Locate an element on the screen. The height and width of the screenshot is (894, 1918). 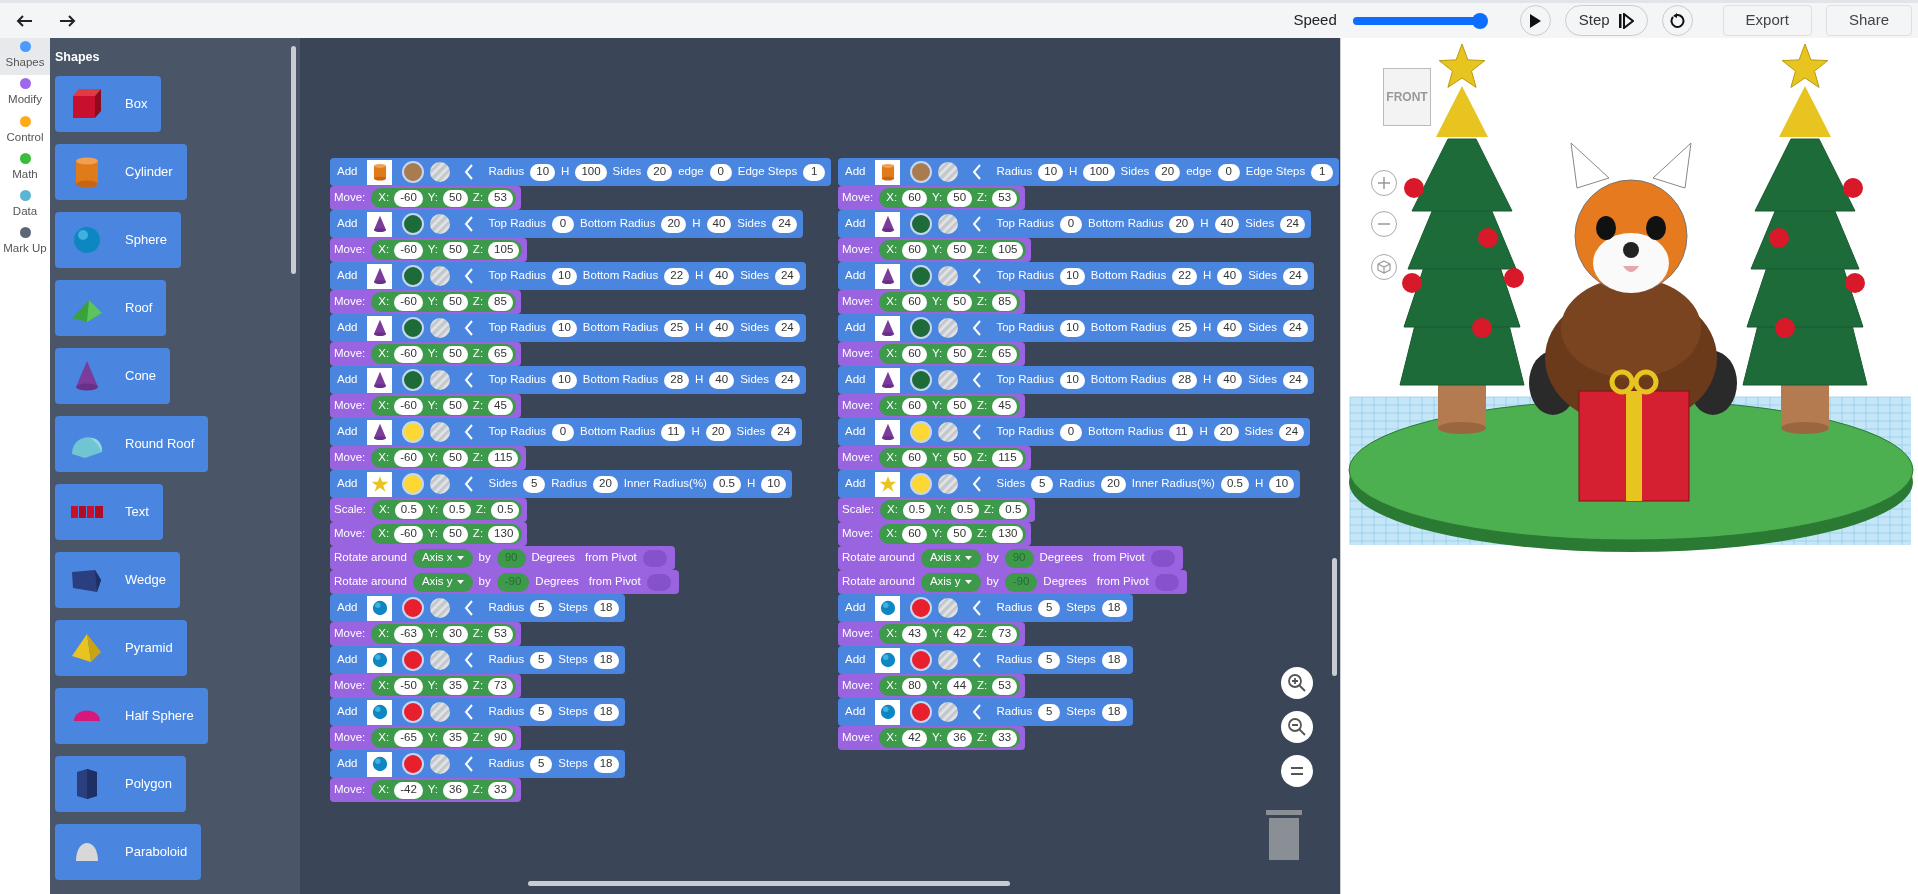
transform-block: Move: X: -60 Y: 50 Z: 45 is located at coordinates (425, 406).